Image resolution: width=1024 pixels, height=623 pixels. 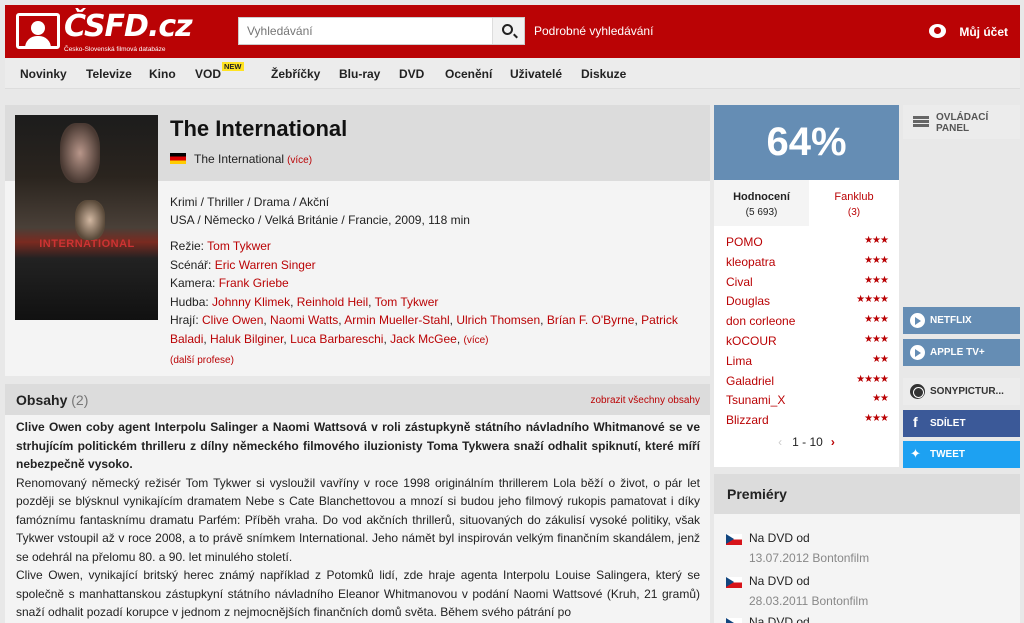 What do you see at coordinates (593, 31) in the screenshot?
I see `advanced-search-link: Podrobné vyhledávání` at bounding box center [593, 31].